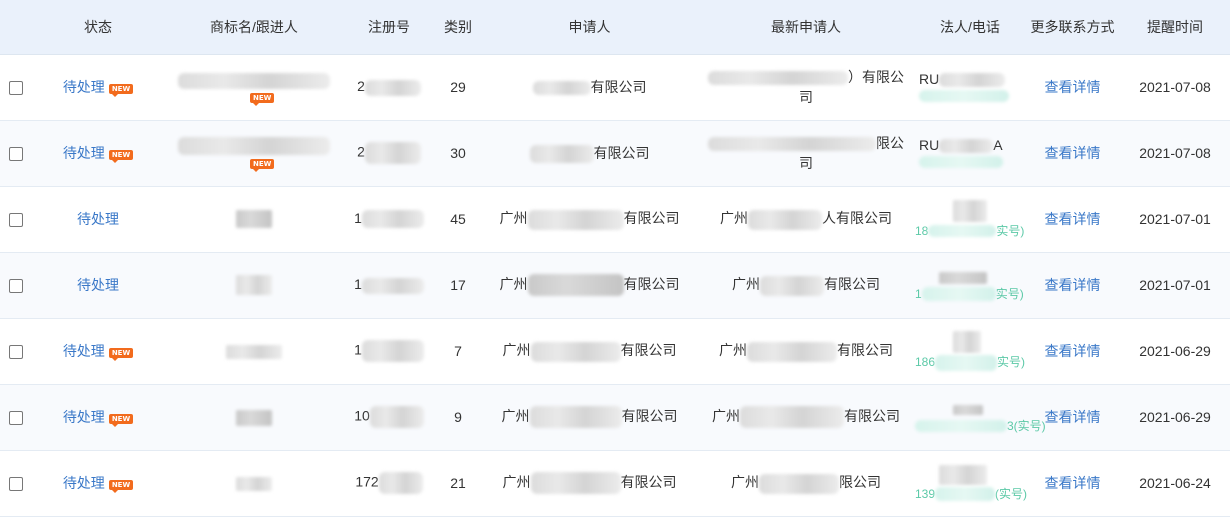 This screenshot has height=518, width=1230. What do you see at coordinates (458, 219) in the screenshot?
I see `category-cell: 45` at bounding box center [458, 219].